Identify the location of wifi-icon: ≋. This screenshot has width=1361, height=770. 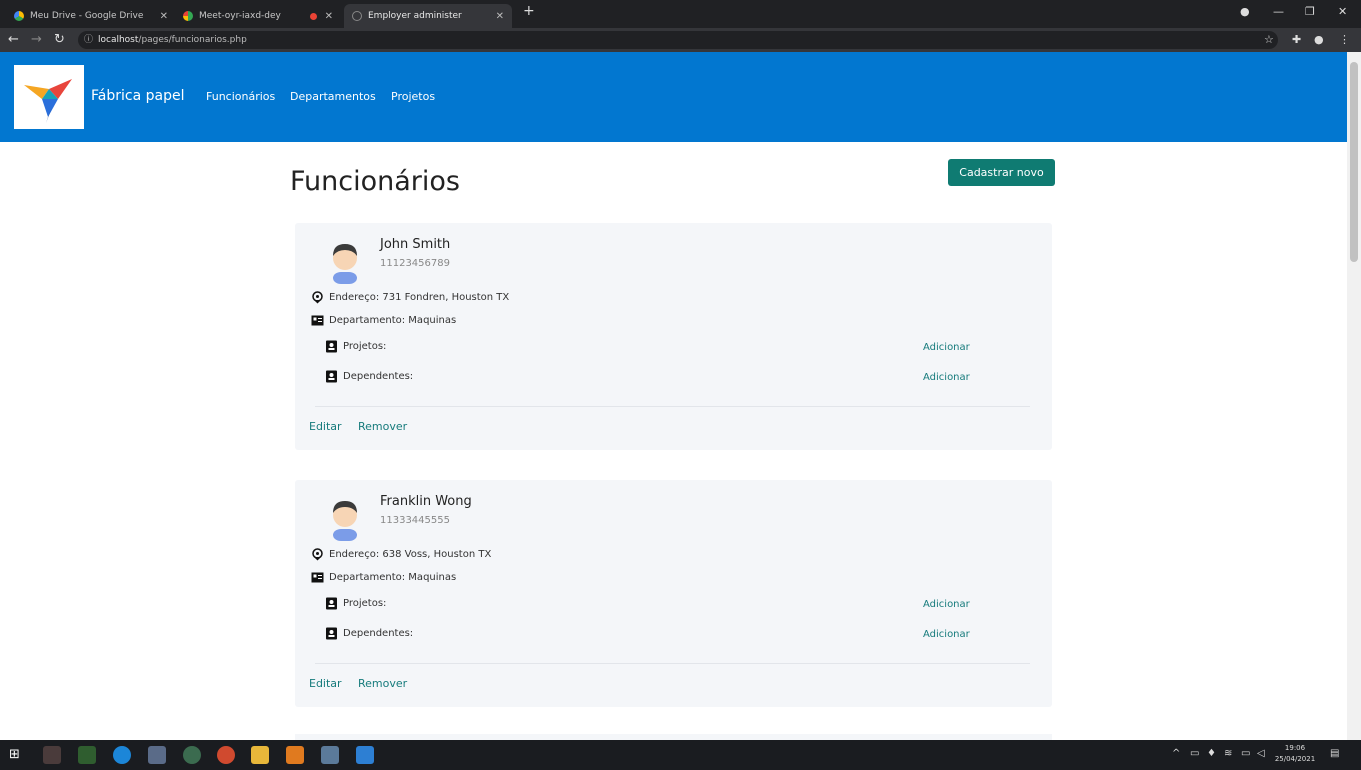
(1228, 753).